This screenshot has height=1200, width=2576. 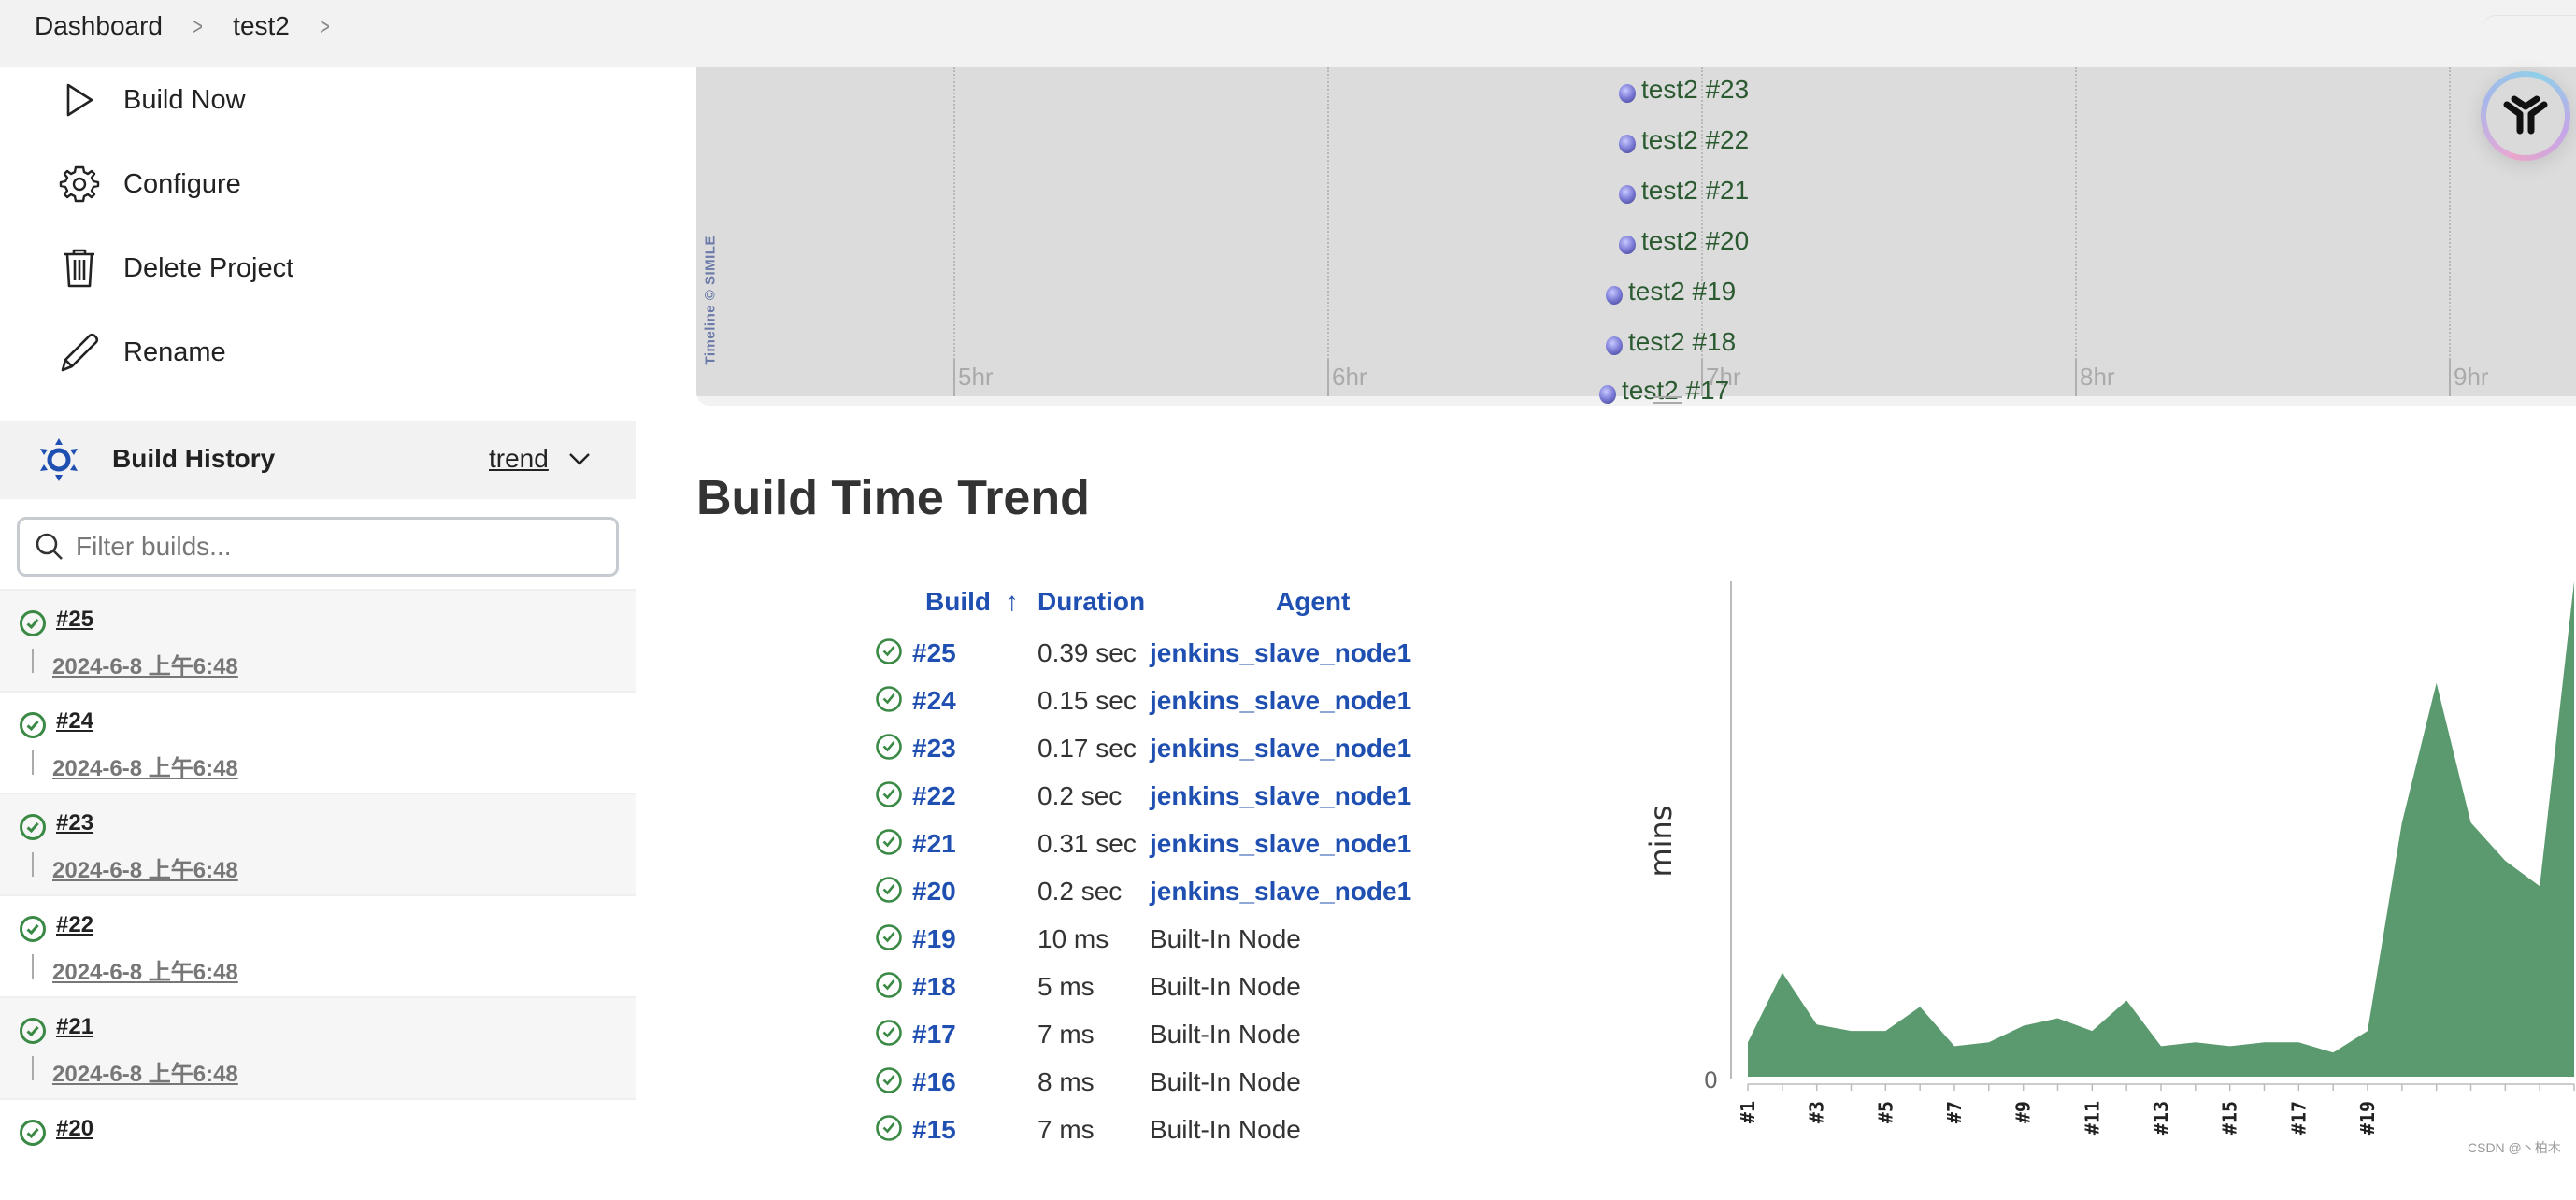 I want to click on build-number-link: #20, so click(x=74, y=1129).